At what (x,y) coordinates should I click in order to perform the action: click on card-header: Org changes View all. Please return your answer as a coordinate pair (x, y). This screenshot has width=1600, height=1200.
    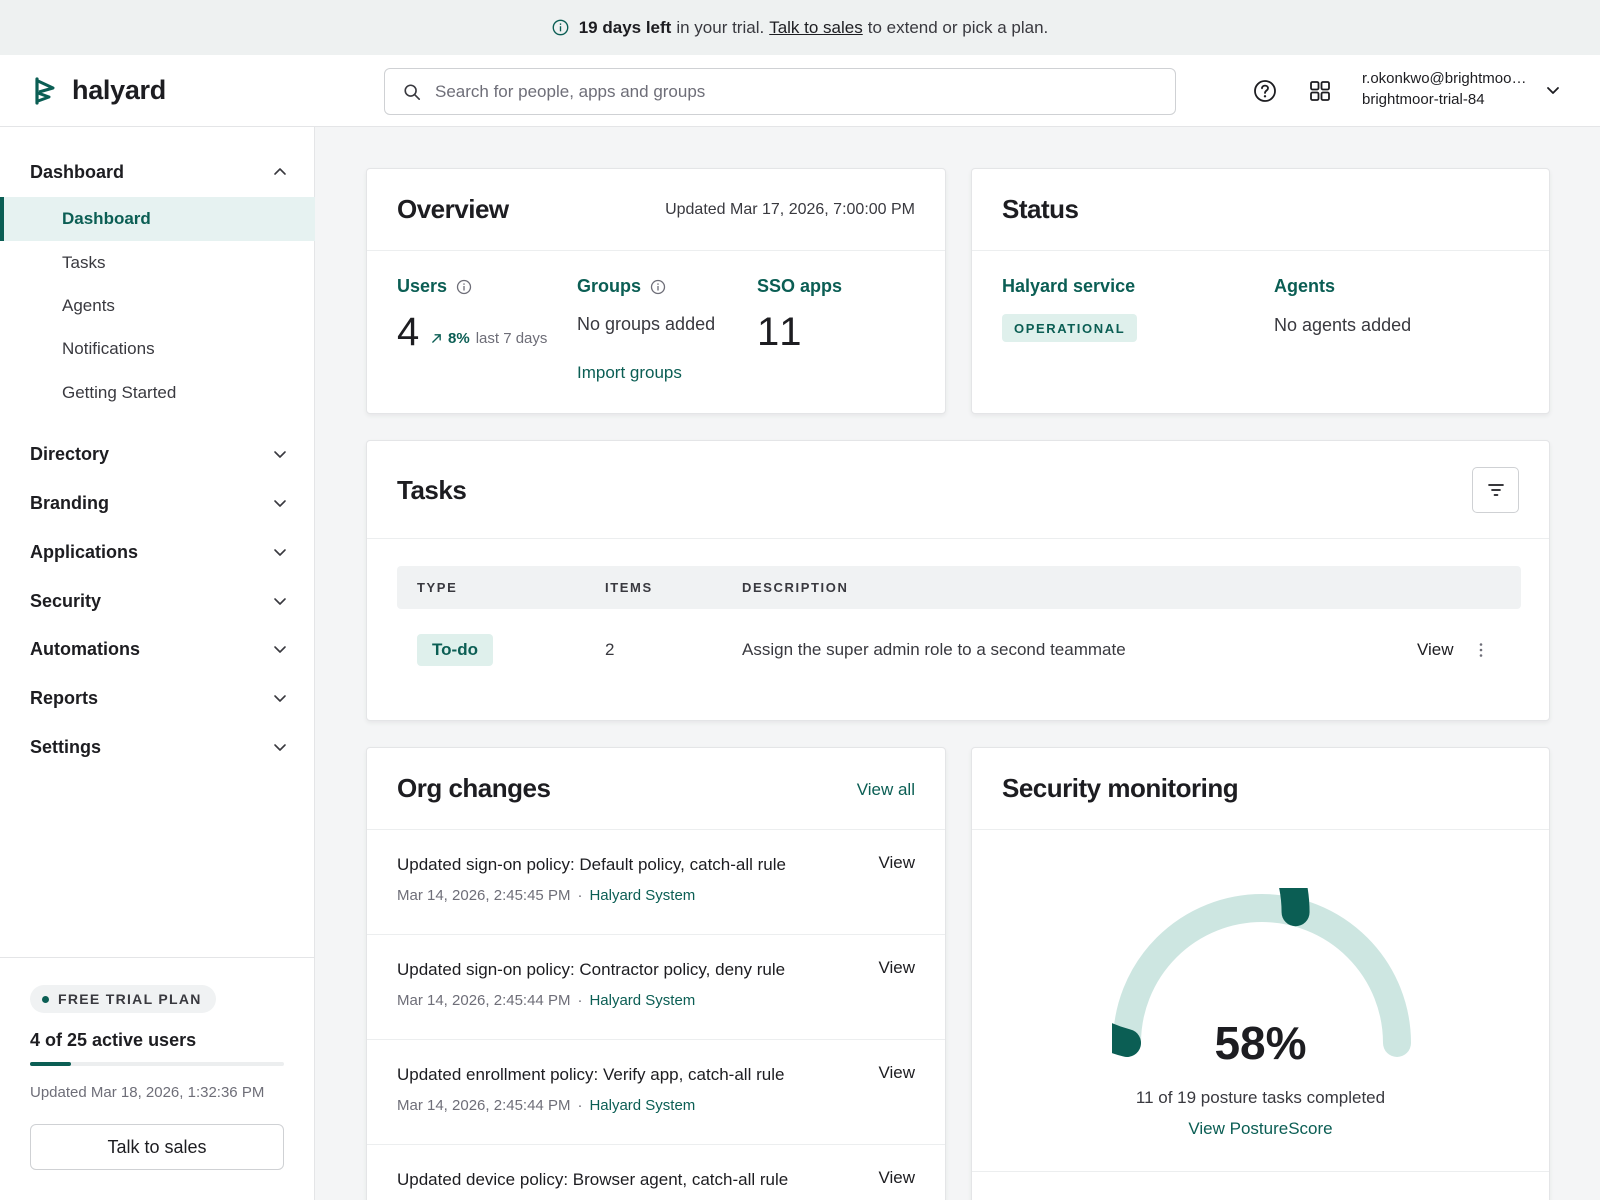
    Looking at the image, I should click on (656, 789).